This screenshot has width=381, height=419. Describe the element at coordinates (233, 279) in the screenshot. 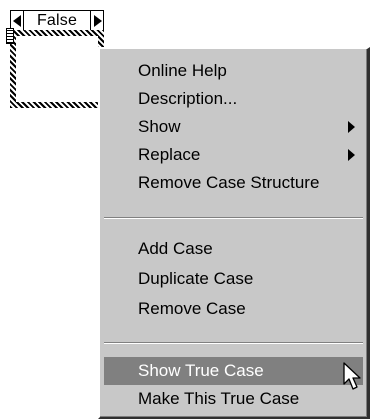

I see `menu-item-duplicate-case: Duplicate Case` at that location.